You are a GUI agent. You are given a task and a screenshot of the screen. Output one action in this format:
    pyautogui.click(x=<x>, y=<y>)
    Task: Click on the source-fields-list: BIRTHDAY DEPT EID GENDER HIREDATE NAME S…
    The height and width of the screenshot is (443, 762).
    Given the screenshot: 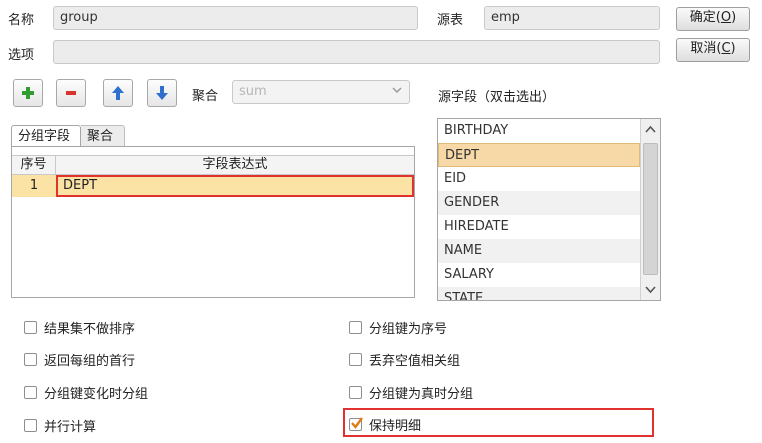 What is the action you would take?
    pyautogui.click(x=549, y=209)
    